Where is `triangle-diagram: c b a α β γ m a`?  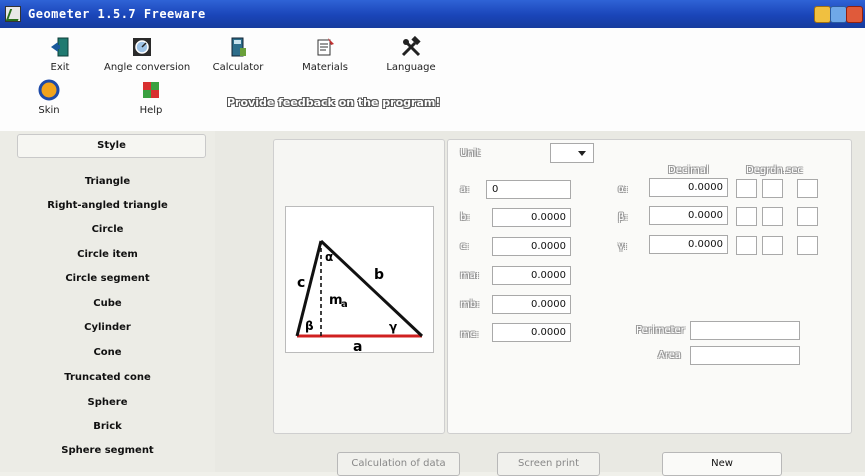
triangle-diagram: c b a α β γ m a is located at coordinates (359, 280).